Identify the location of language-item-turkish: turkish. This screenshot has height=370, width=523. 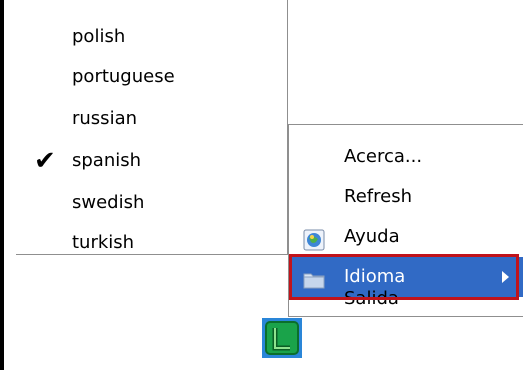
(151, 243).